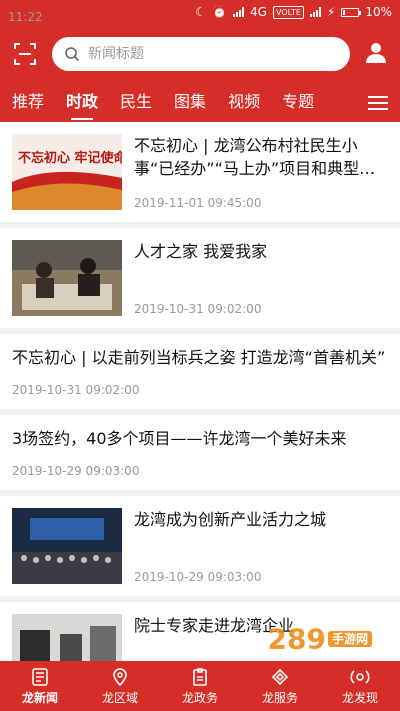 The image size is (400, 711). I want to click on tabbar-label: 龙区域, so click(119, 697).